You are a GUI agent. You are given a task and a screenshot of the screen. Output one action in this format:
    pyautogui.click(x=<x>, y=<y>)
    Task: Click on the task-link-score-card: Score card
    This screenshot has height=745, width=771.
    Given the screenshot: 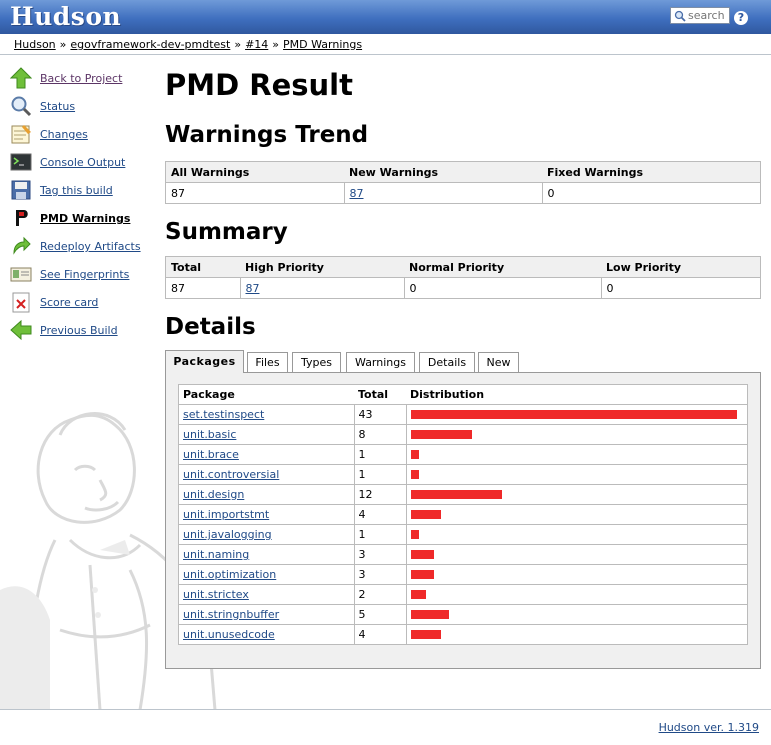 What is the action you would take?
    pyautogui.click(x=69, y=302)
    